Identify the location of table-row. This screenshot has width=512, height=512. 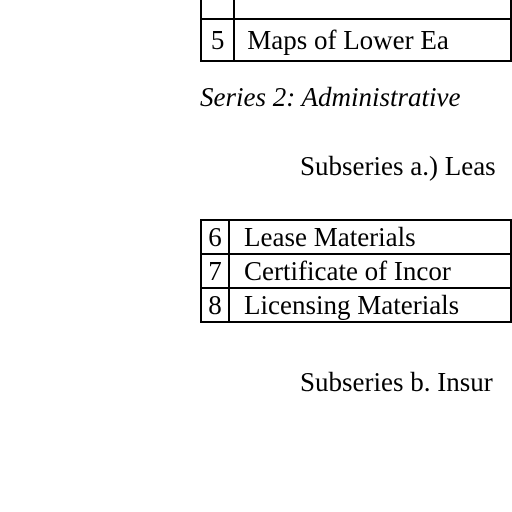
(355, 10).